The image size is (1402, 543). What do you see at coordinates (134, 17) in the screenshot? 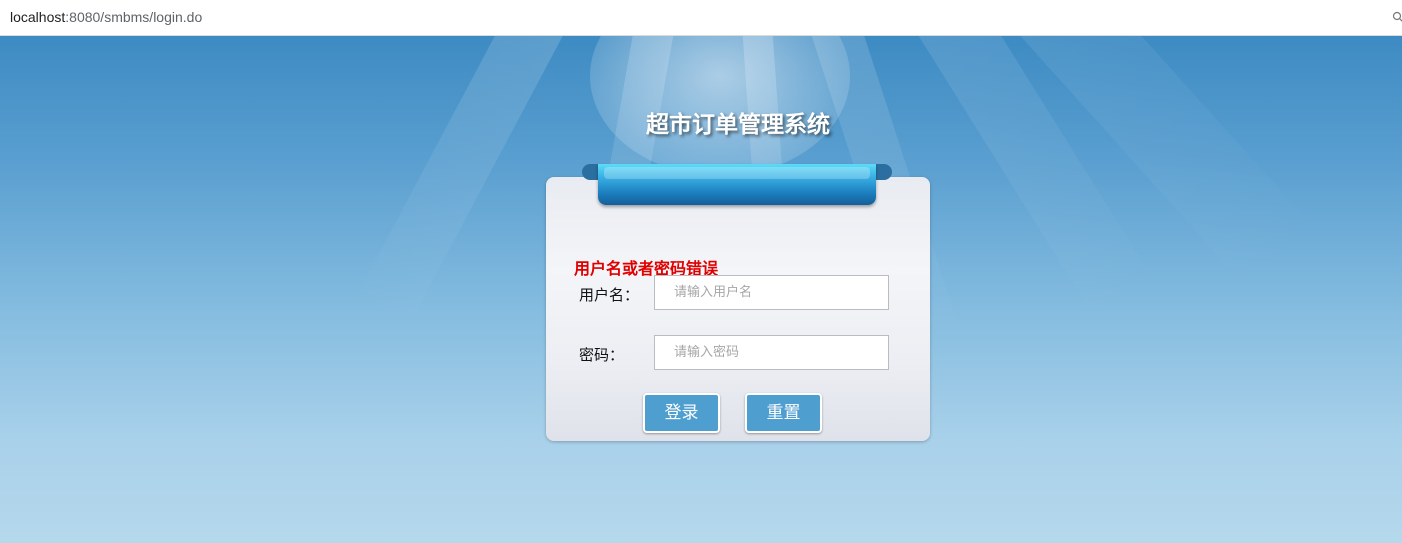
I see `url-path: :8080/smbms/login.do` at bounding box center [134, 17].